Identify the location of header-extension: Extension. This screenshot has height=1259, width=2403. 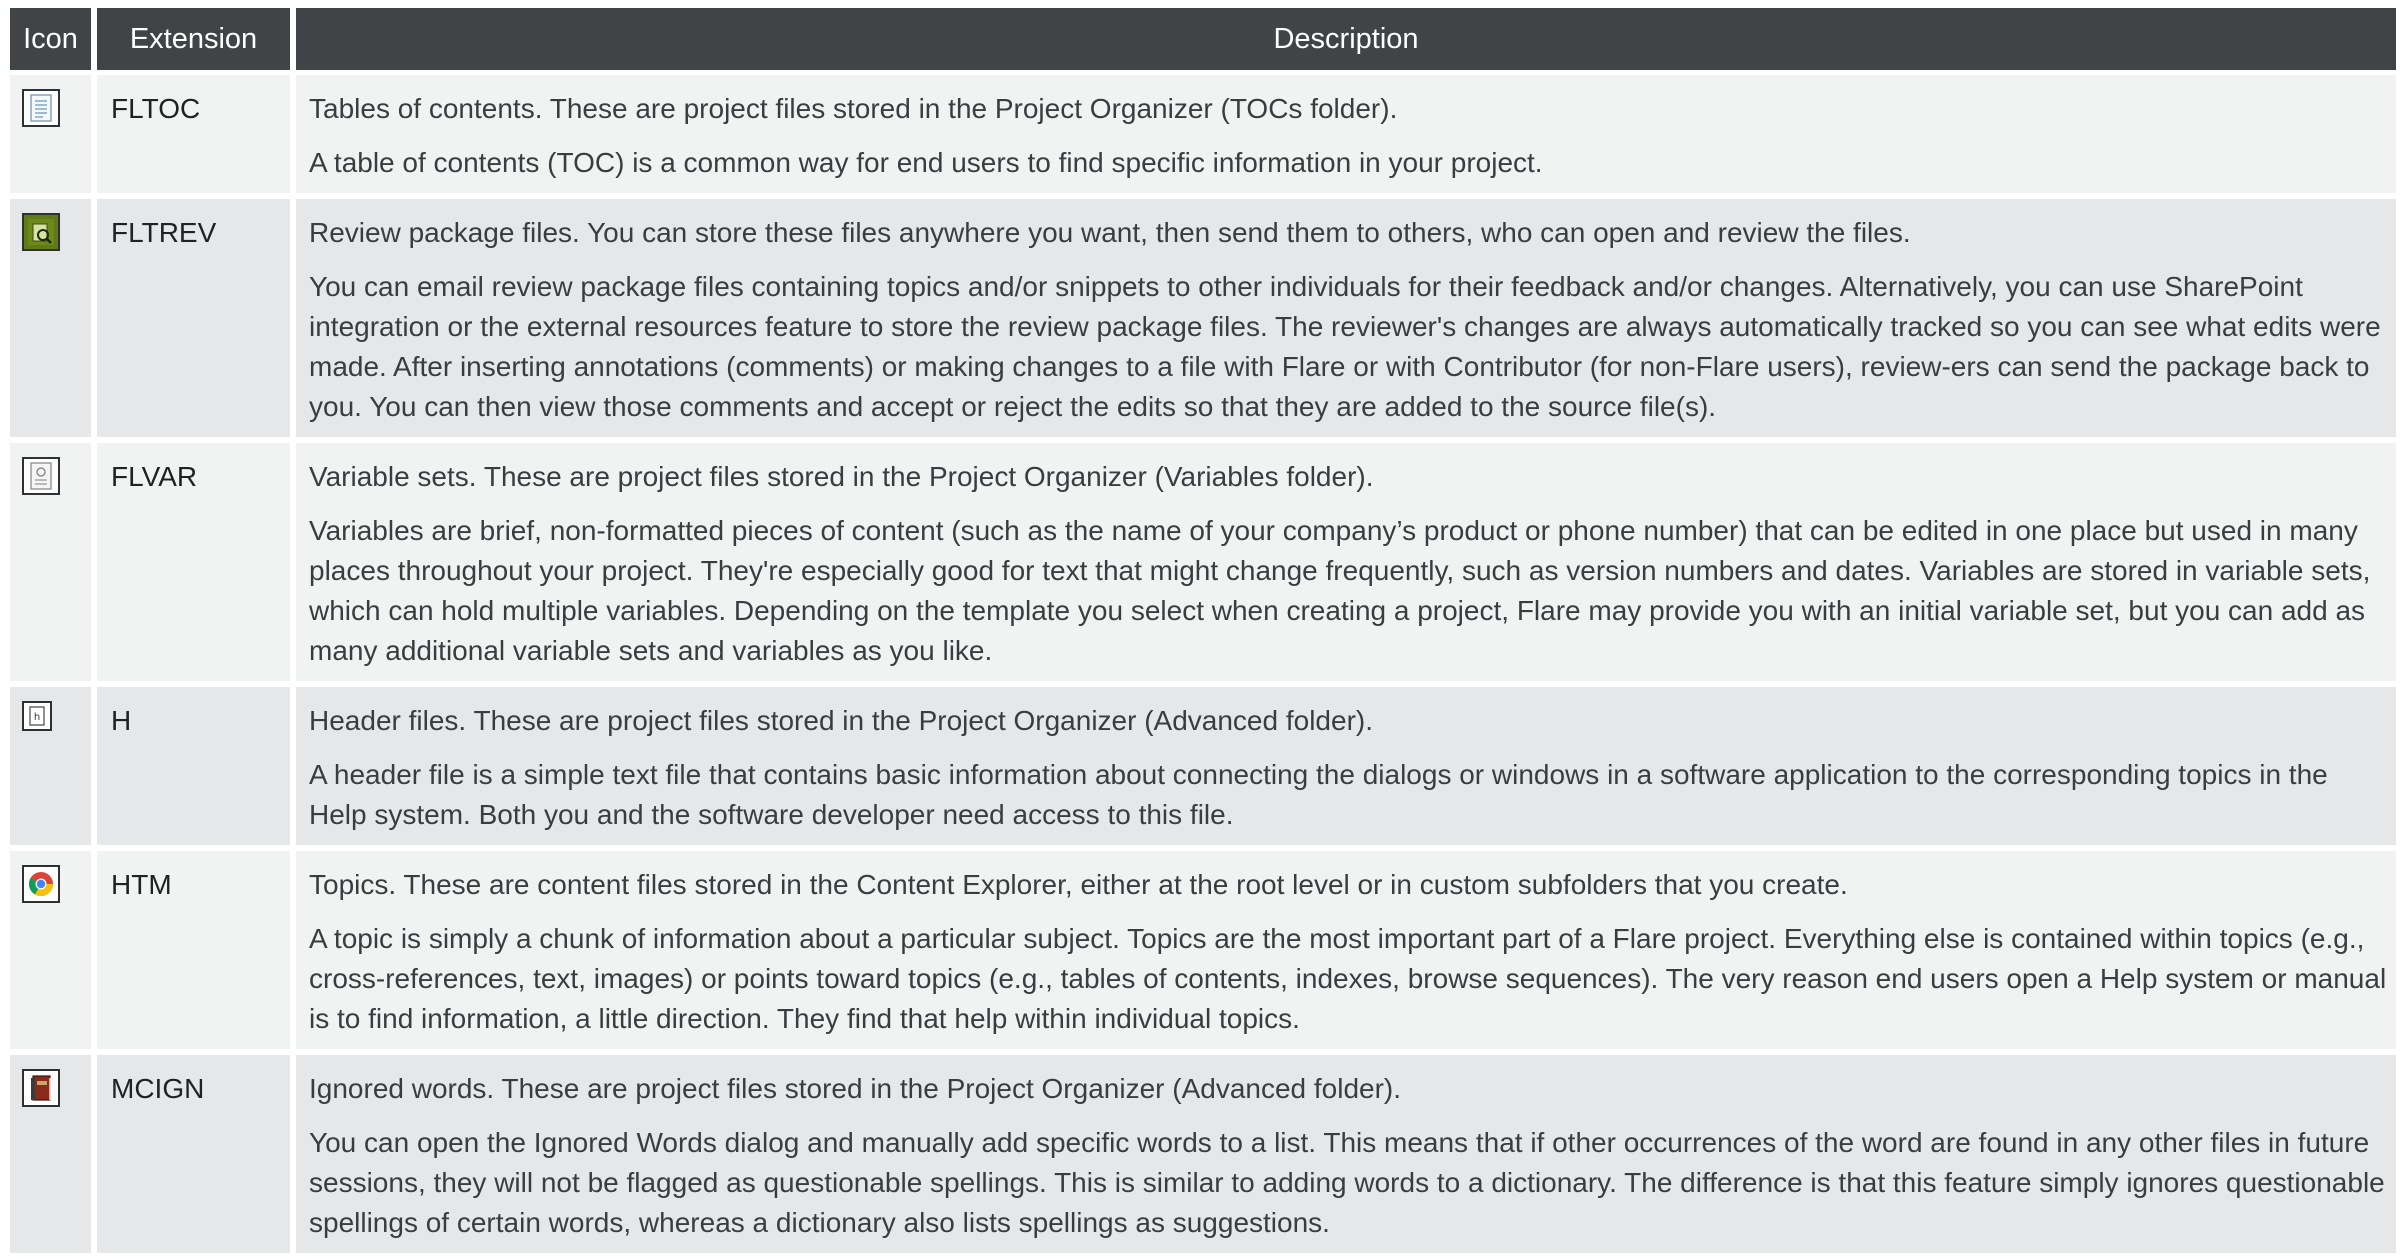
(196, 41).